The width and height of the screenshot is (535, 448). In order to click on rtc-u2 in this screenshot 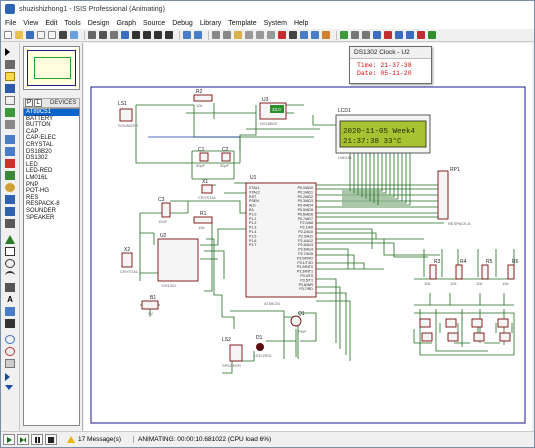, I will do `click(178, 260)`.